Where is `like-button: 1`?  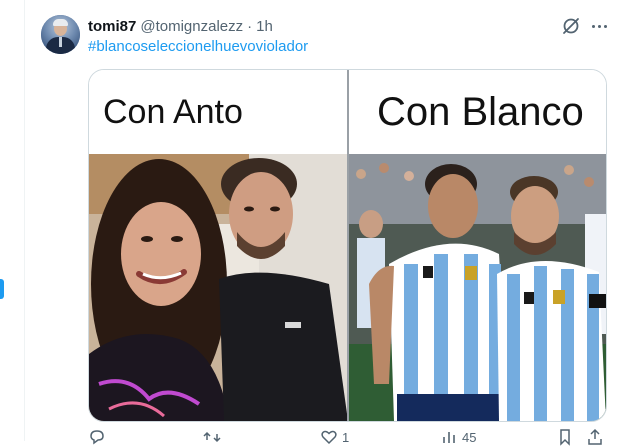
like-button: 1 is located at coordinates (334, 437).